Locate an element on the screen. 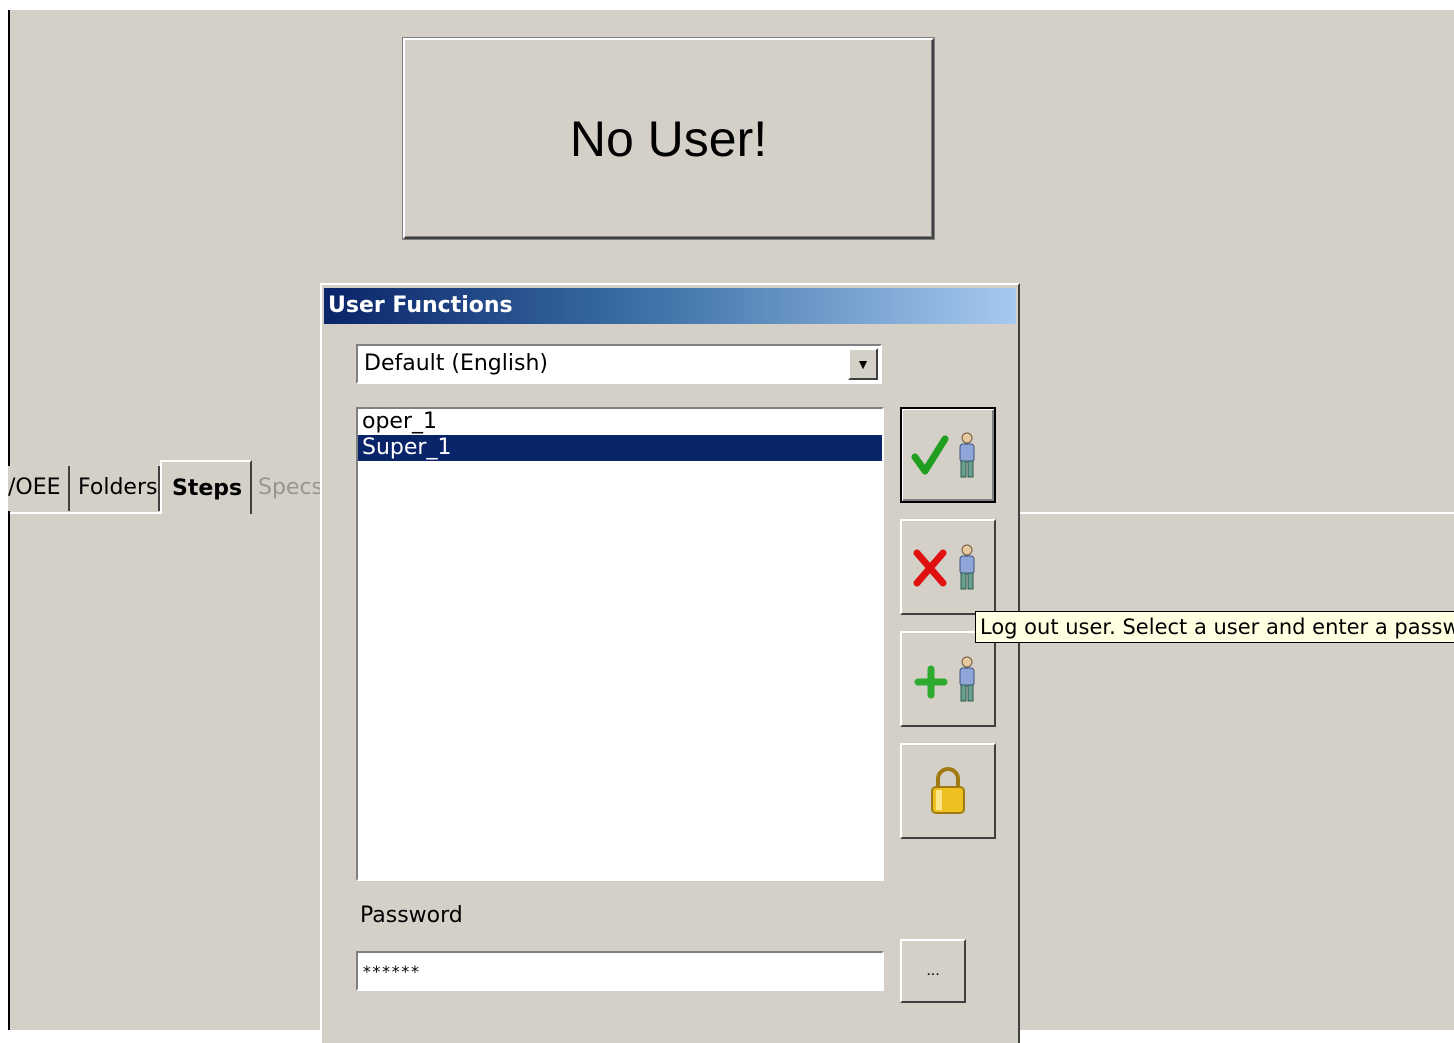 Image resolution: width=1454 pixels, height=1043 pixels. add-user-icon is located at coordinates (944, 679).